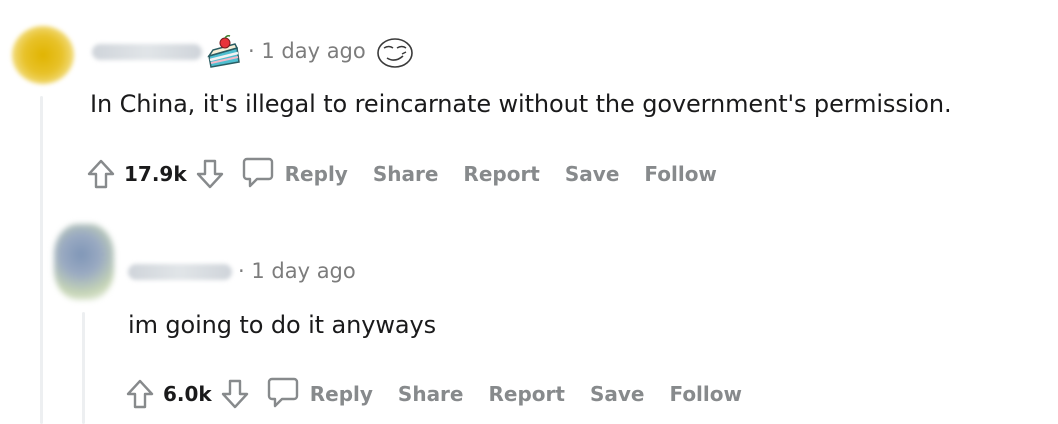  I want to click on comment-actions: 6.0k Reply Share Report Save Follow, so click(445, 394).